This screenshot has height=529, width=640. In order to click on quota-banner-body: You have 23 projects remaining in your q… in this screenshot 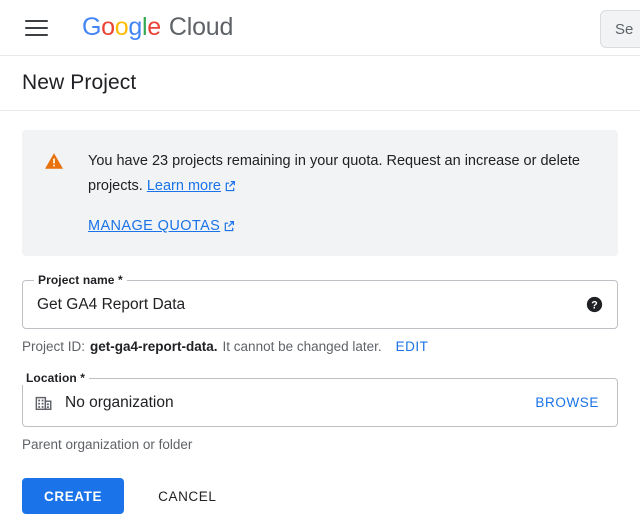, I will do `click(343, 192)`.